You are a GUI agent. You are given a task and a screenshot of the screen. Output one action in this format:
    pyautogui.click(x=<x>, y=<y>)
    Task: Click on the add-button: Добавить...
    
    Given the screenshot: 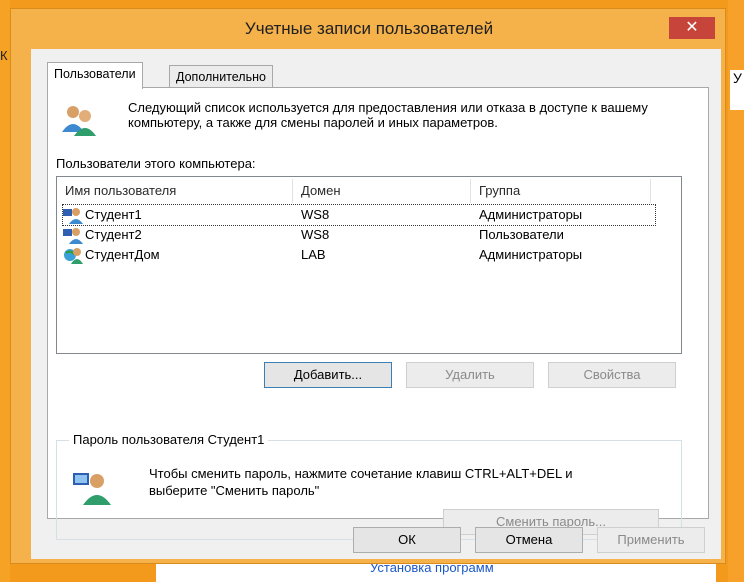 What is the action you would take?
    pyautogui.click(x=328, y=375)
    